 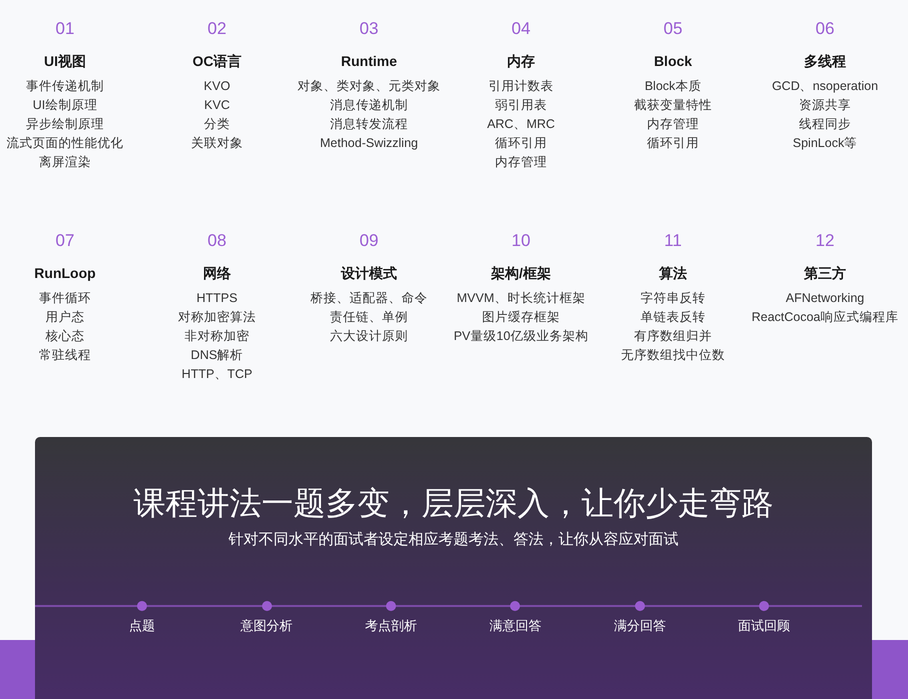 I want to click on topic-item: 消息传递机制, so click(x=369, y=105).